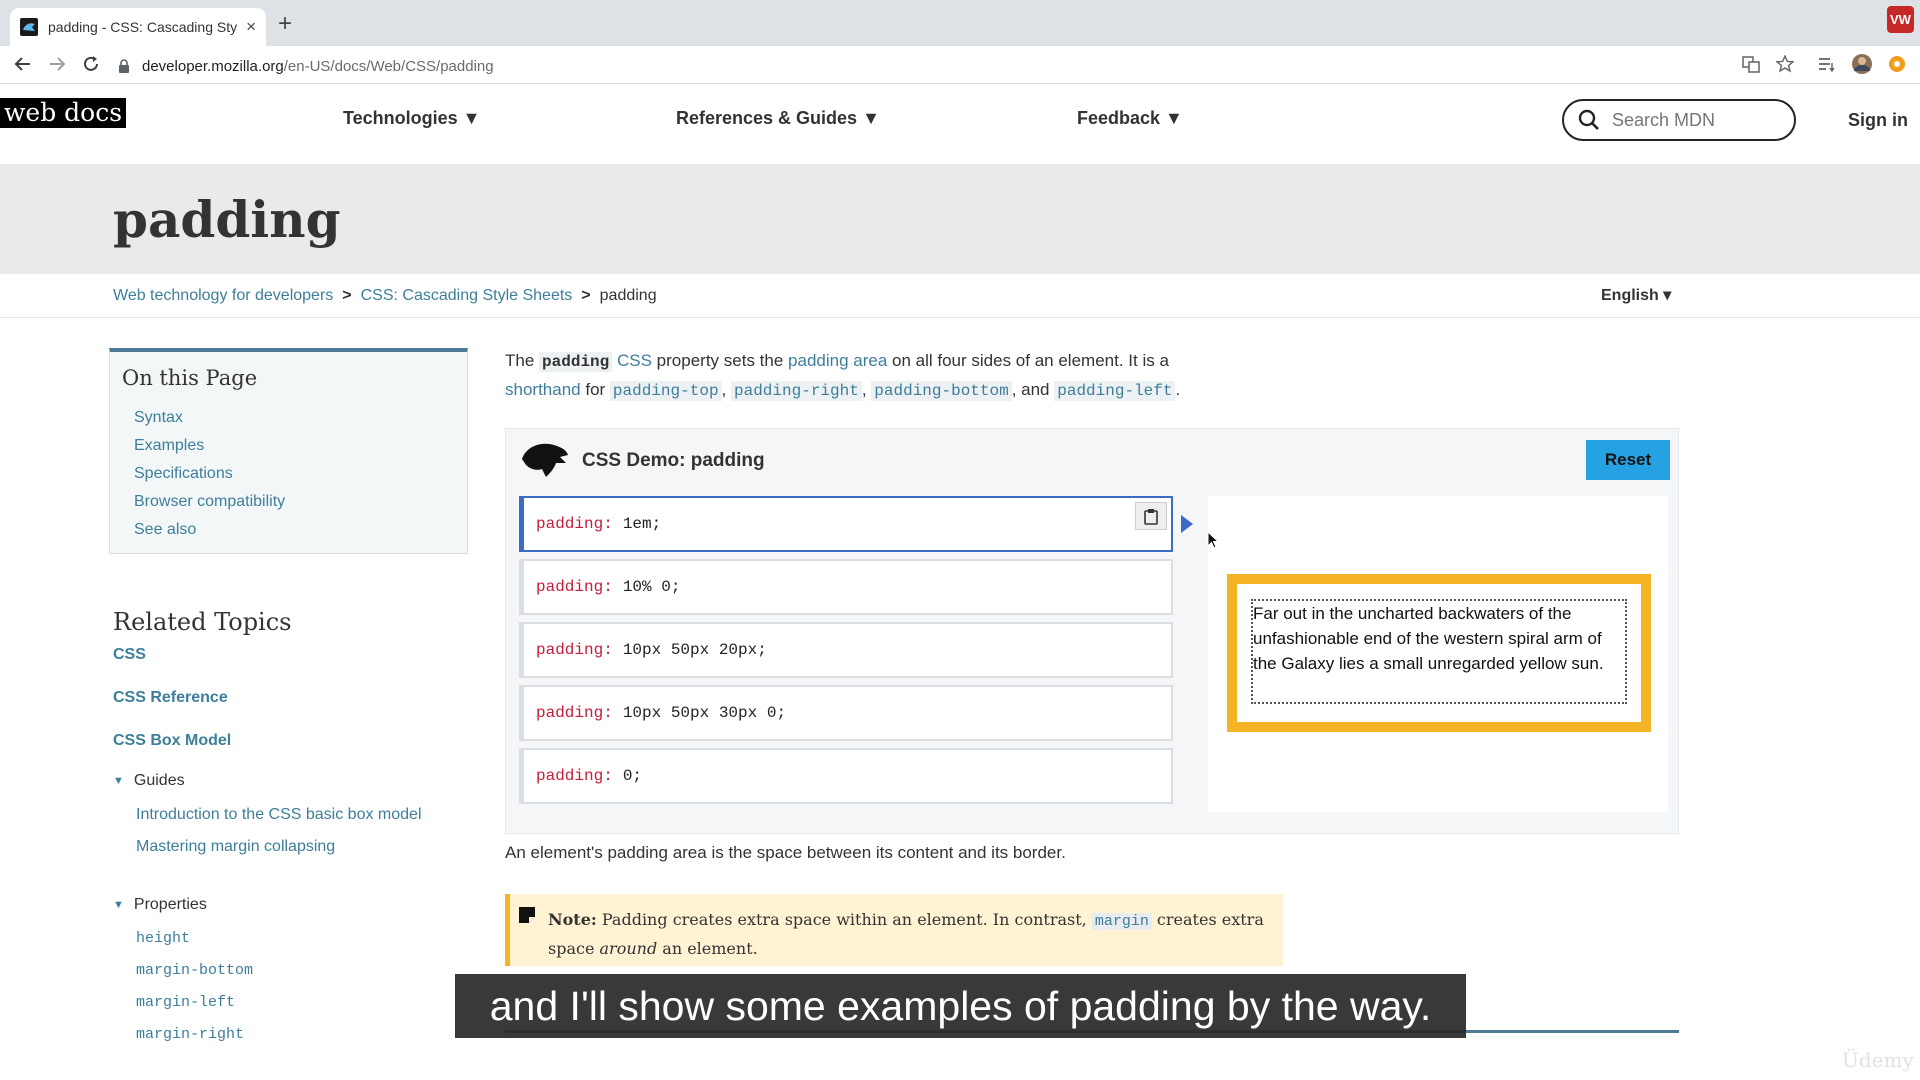  Describe the element at coordinates (651, 587) in the screenshot. I see `css-value: 10% 0;` at that location.